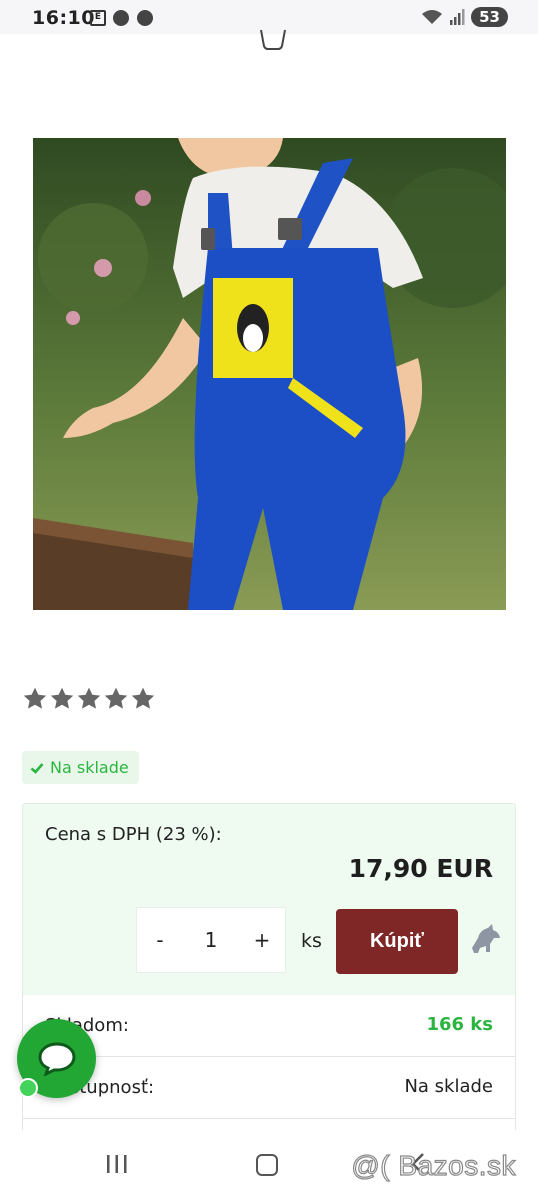 This screenshot has height=1200, width=538. Describe the element at coordinates (489, 17) in the screenshot. I see `battery-indicator: 53` at that location.